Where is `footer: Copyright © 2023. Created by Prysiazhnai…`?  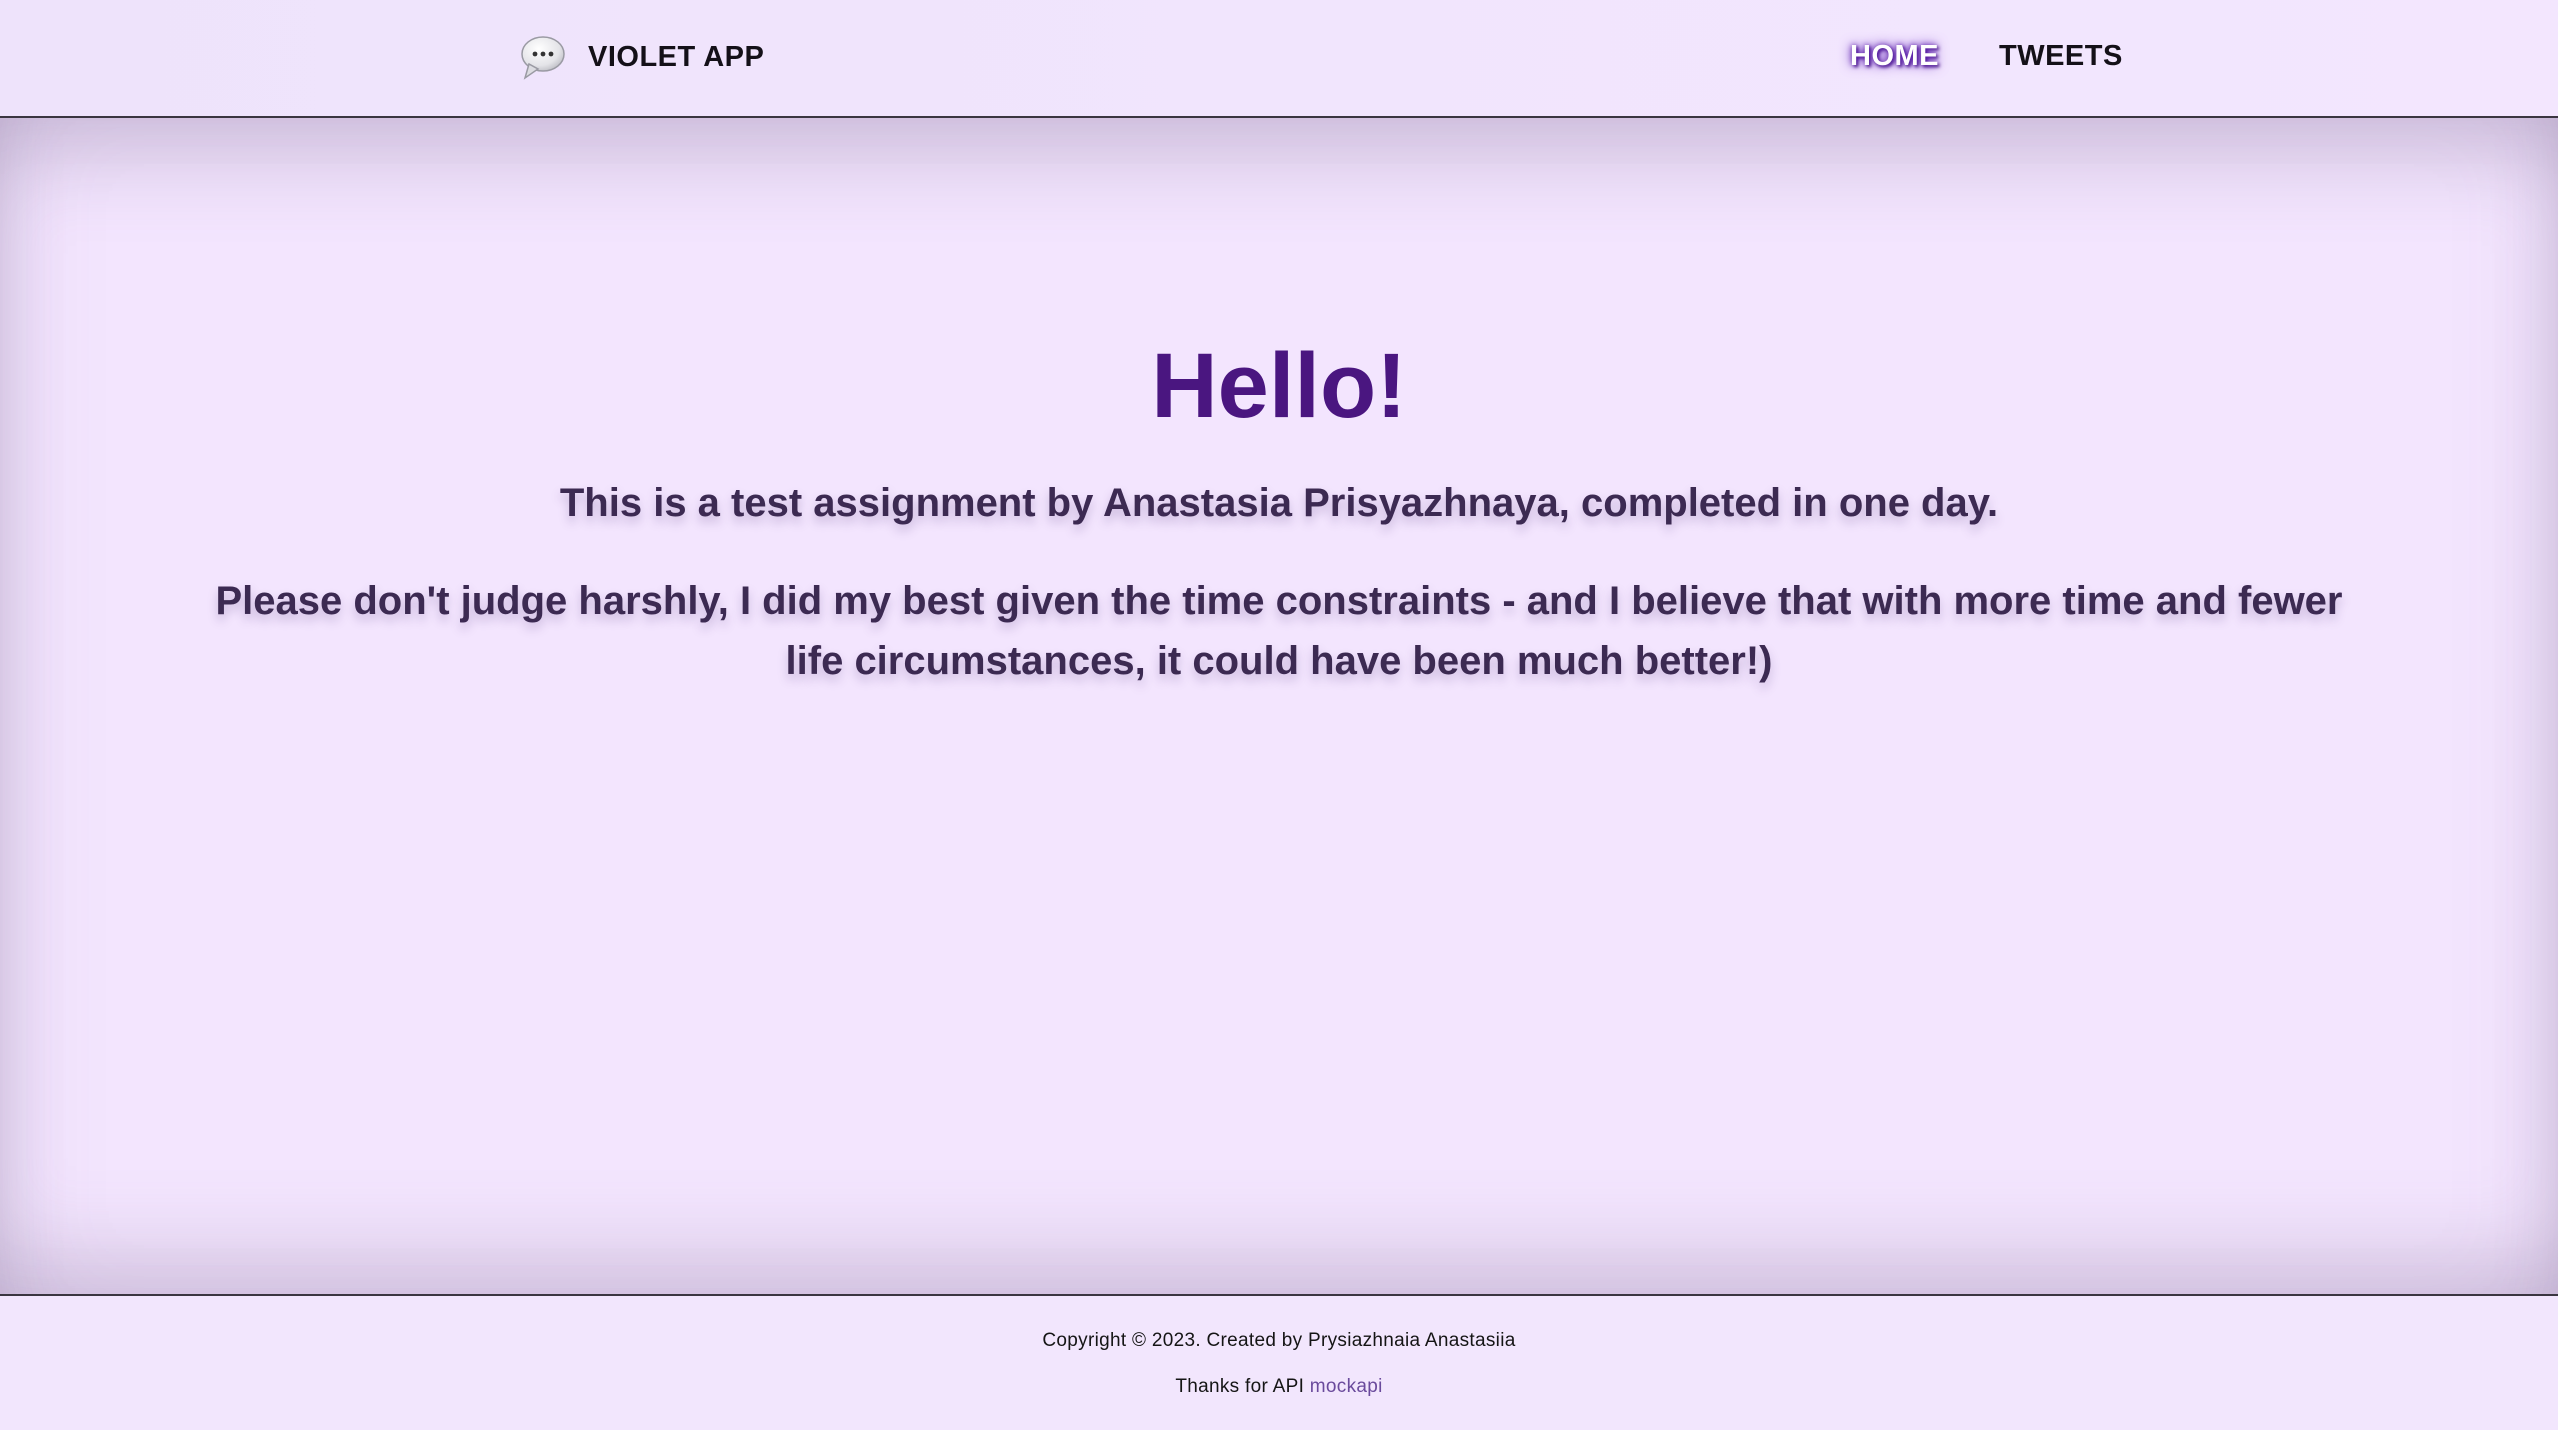
footer: Copyright © 2023. Created by Prysiazhnai… is located at coordinates (1279, 1362).